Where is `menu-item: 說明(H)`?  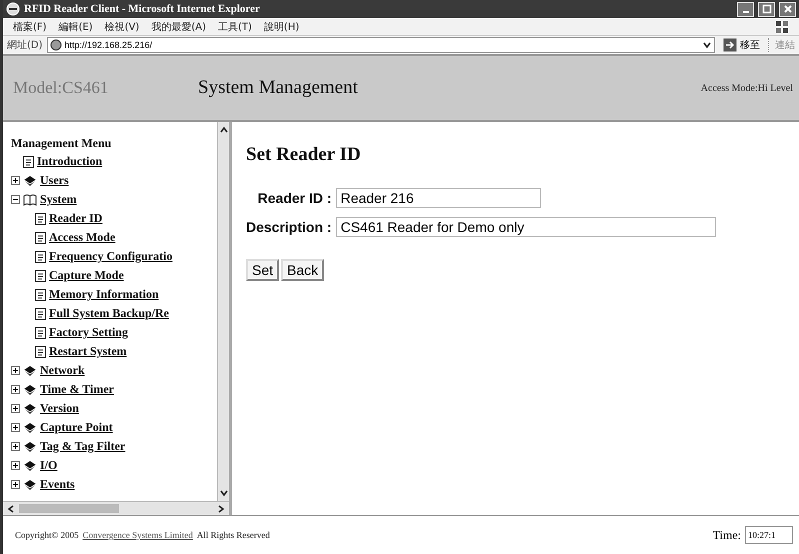 menu-item: 說明(H) is located at coordinates (282, 27).